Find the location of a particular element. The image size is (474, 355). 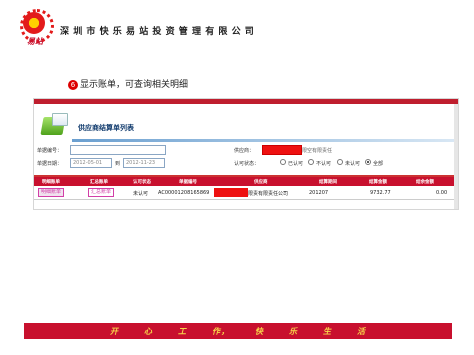

slogan-char: 快 is located at coordinates (259, 330).